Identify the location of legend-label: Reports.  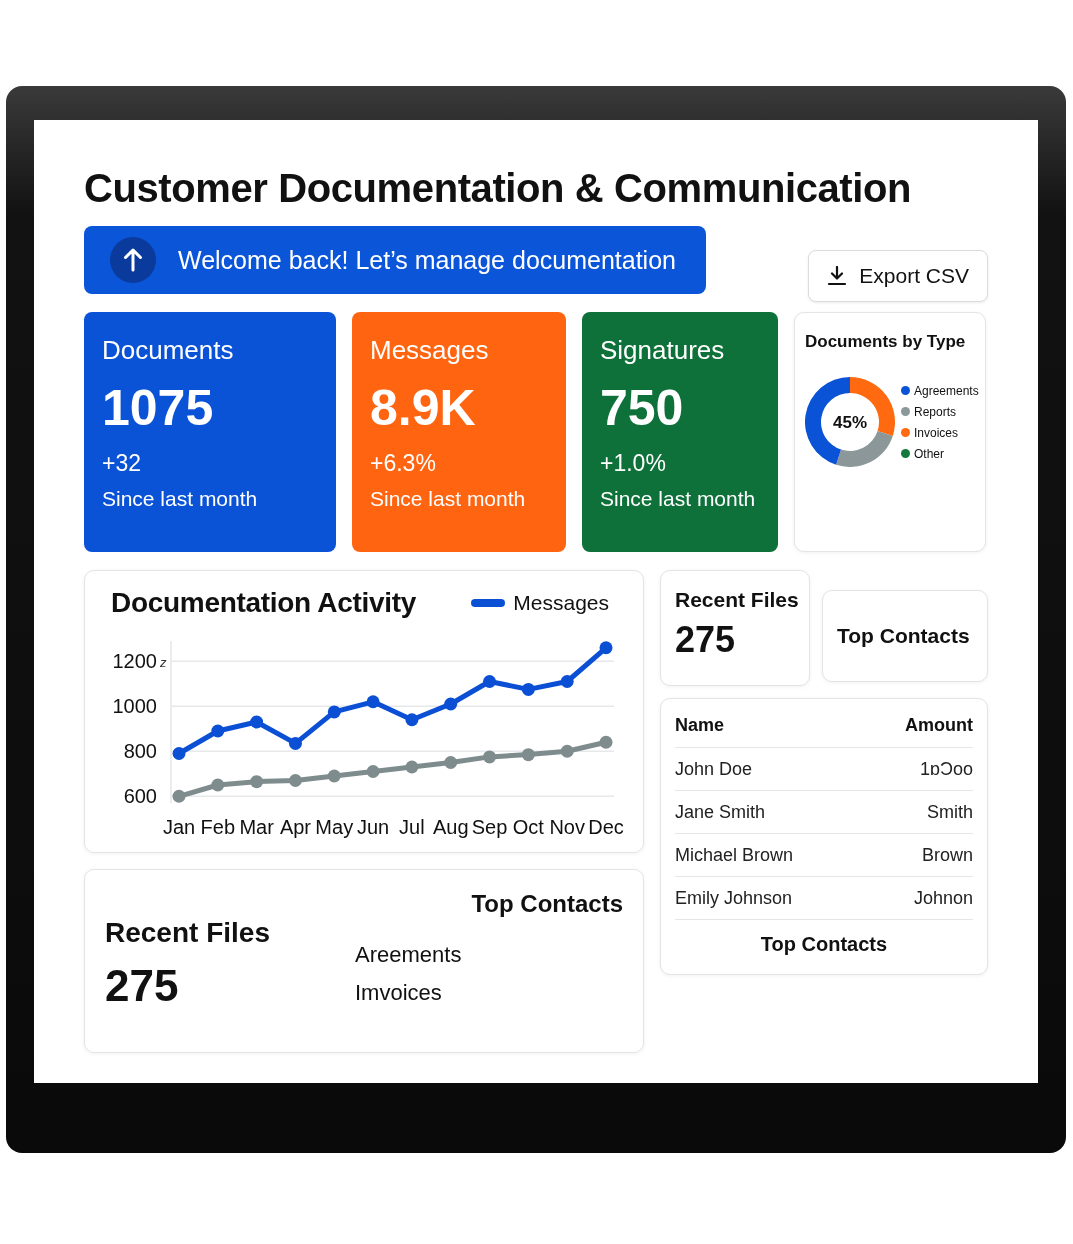
(935, 411).